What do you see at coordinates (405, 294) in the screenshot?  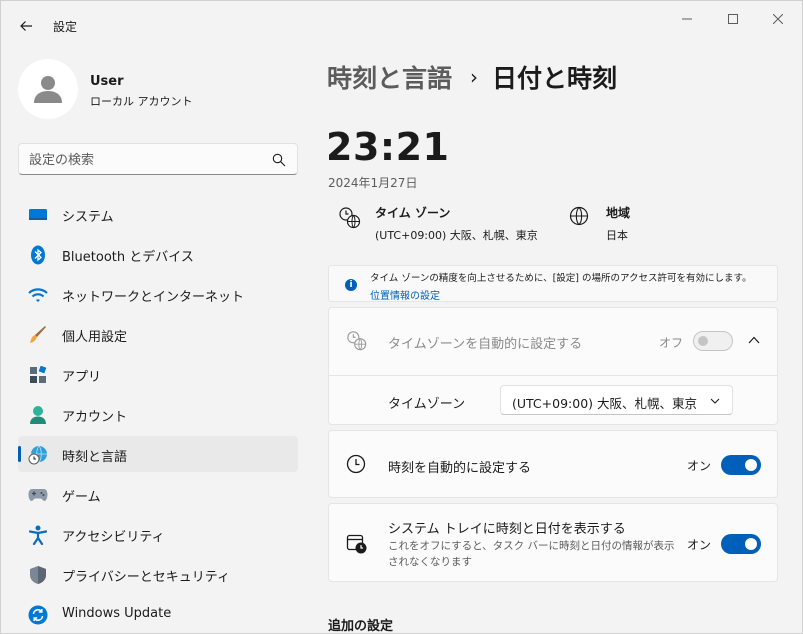 I see `location-settings-link: 位置情報の設定` at bounding box center [405, 294].